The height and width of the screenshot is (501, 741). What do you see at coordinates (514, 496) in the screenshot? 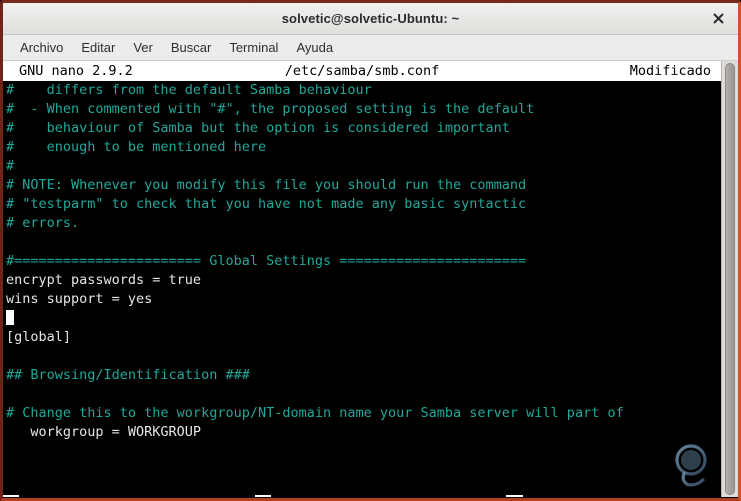
I see `shortcut-key: ^W` at bounding box center [514, 496].